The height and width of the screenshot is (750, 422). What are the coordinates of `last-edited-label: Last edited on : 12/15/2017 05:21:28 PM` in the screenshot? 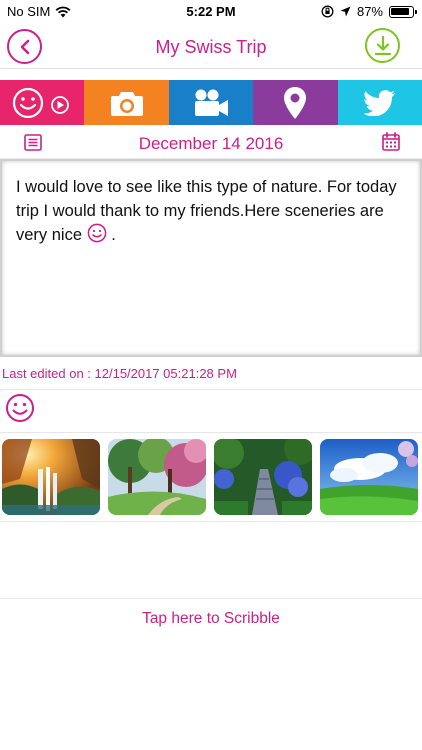 It's located at (119, 373).